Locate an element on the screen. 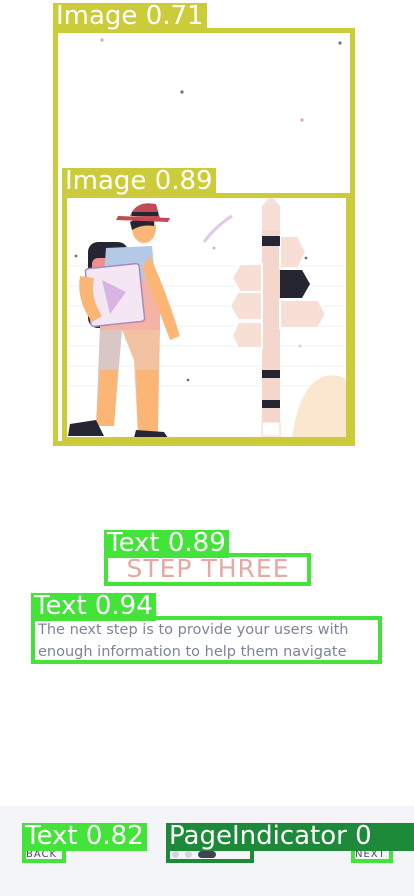 The height and width of the screenshot is (896, 414). description-label: Text 0.94 is located at coordinates (93, 607).